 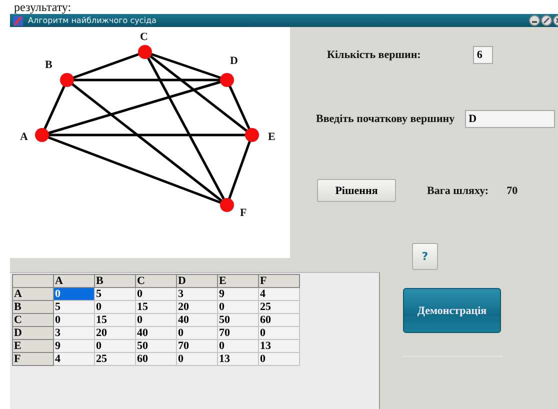 What do you see at coordinates (374, 55) in the screenshot?
I see `vertex-count-label: Кількість вершин:` at bounding box center [374, 55].